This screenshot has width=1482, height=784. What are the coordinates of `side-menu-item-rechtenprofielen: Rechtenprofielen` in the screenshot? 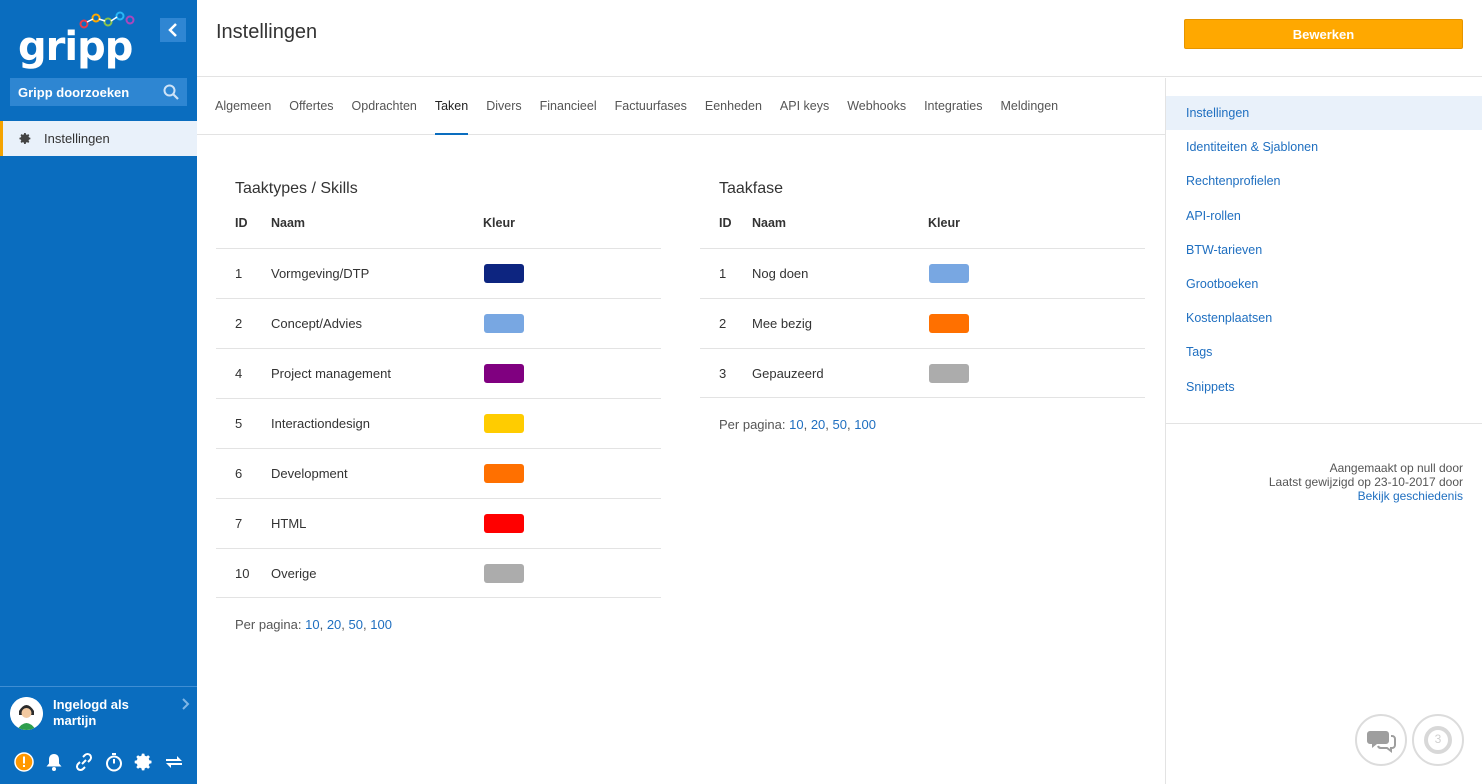 It's located at (1324, 181).